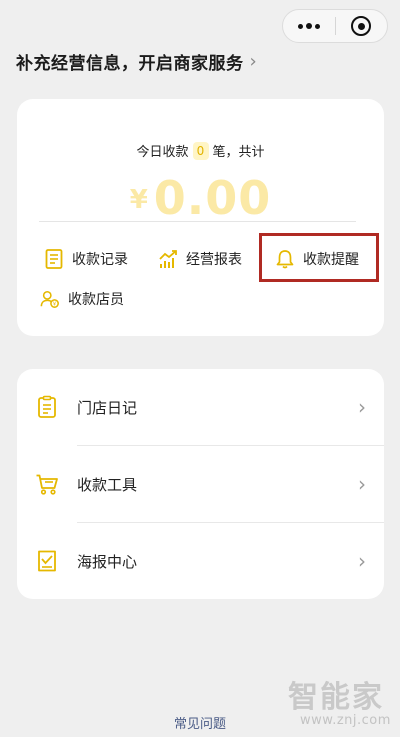 The image size is (400, 737). Describe the element at coordinates (200, 561) in the screenshot. I see `menu-item-poster-center: 海报中心 ›` at that location.